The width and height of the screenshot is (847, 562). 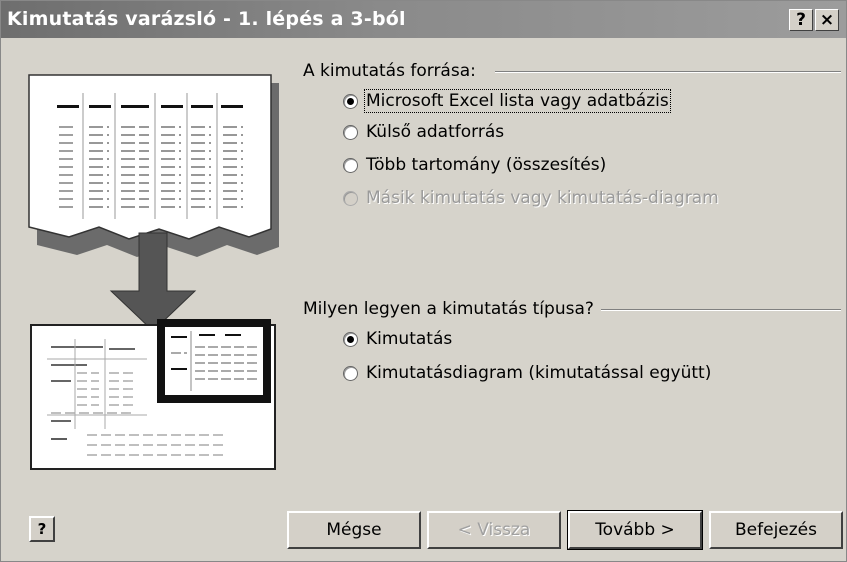 I want to click on type-group-divider, so click(x=721, y=310).